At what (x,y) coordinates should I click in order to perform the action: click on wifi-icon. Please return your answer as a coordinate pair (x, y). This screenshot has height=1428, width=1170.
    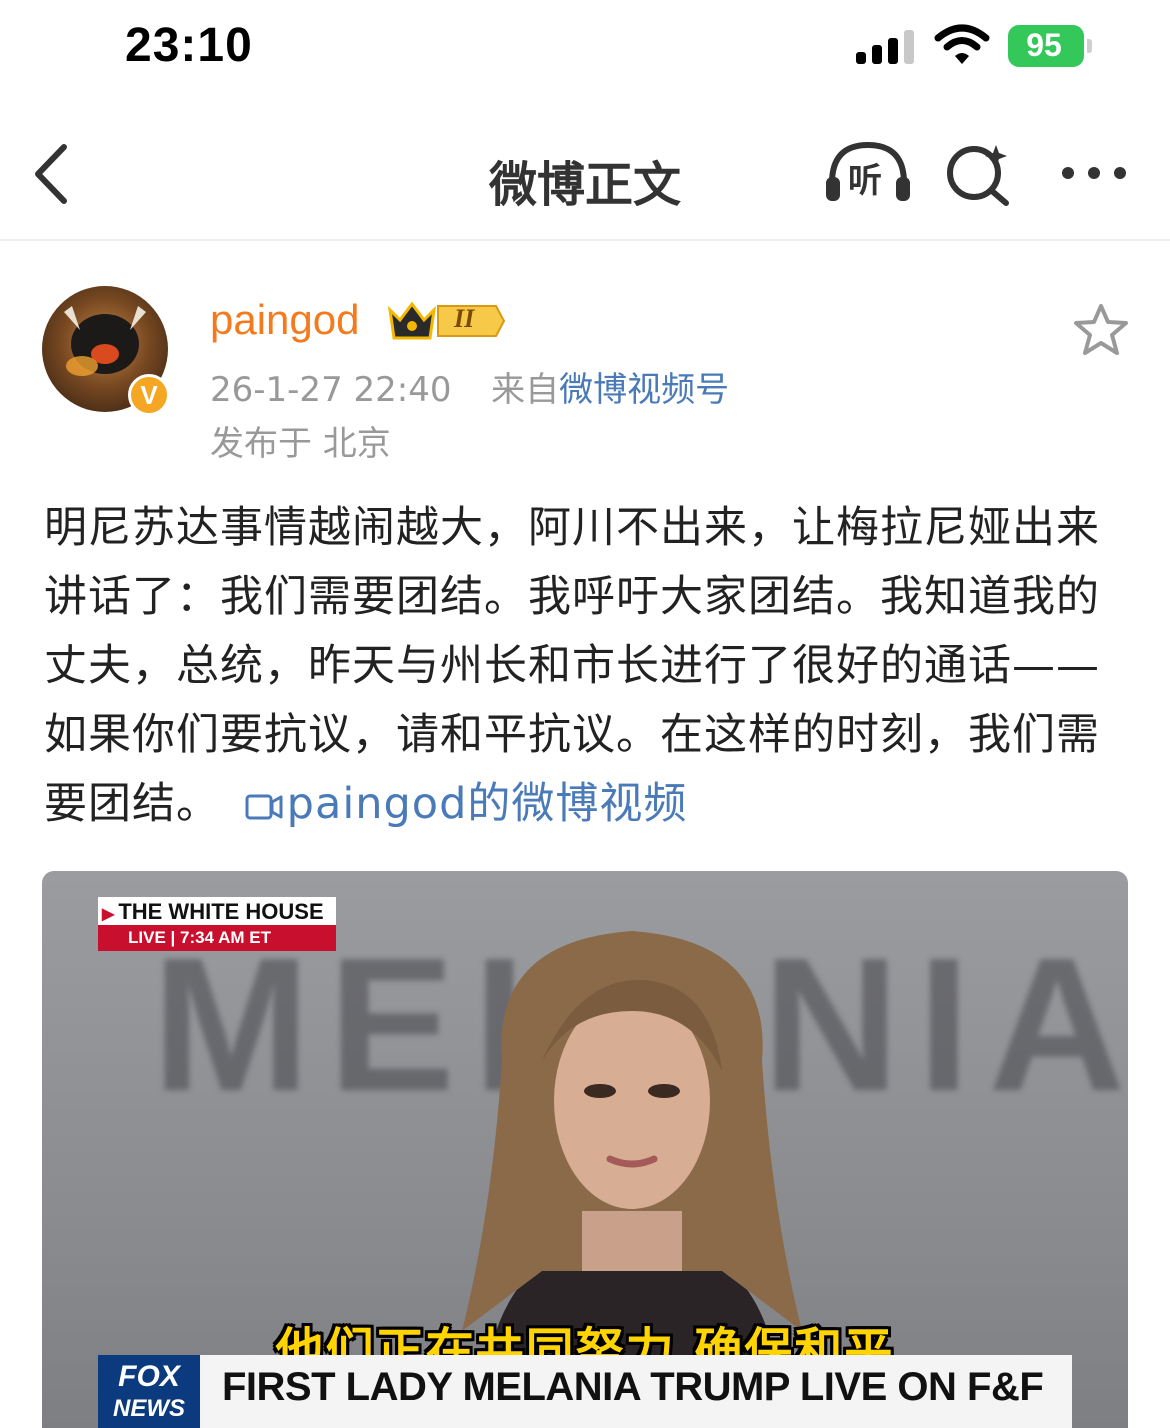
    Looking at the image, I should click on (962, 44).